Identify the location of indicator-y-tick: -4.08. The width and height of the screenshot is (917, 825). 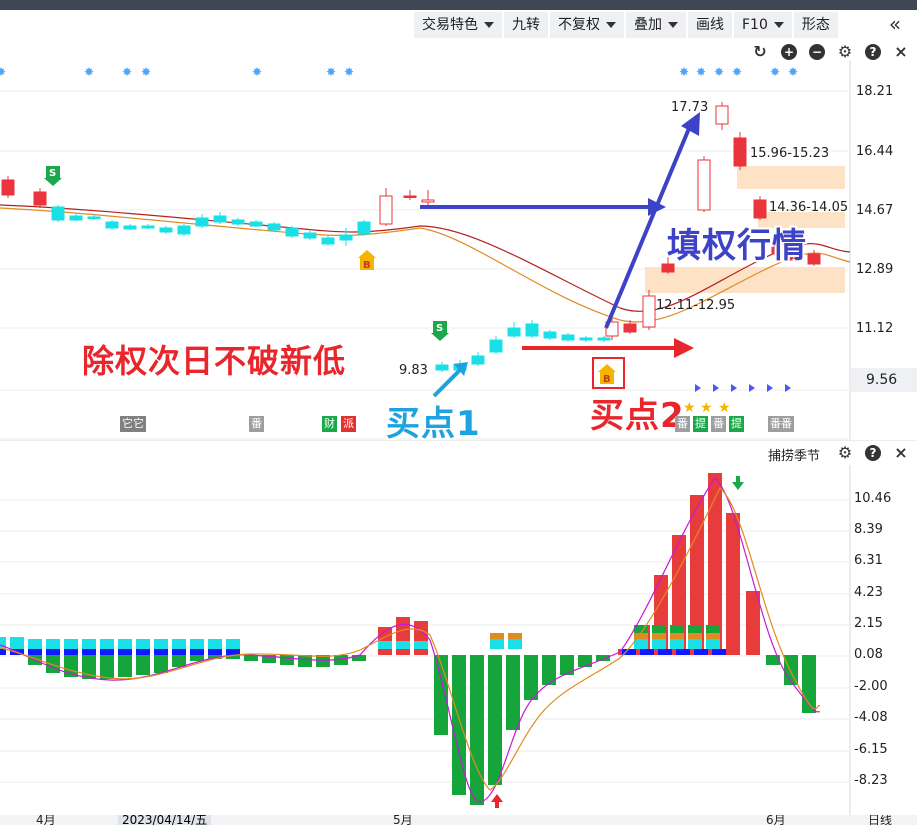
(871, 717).